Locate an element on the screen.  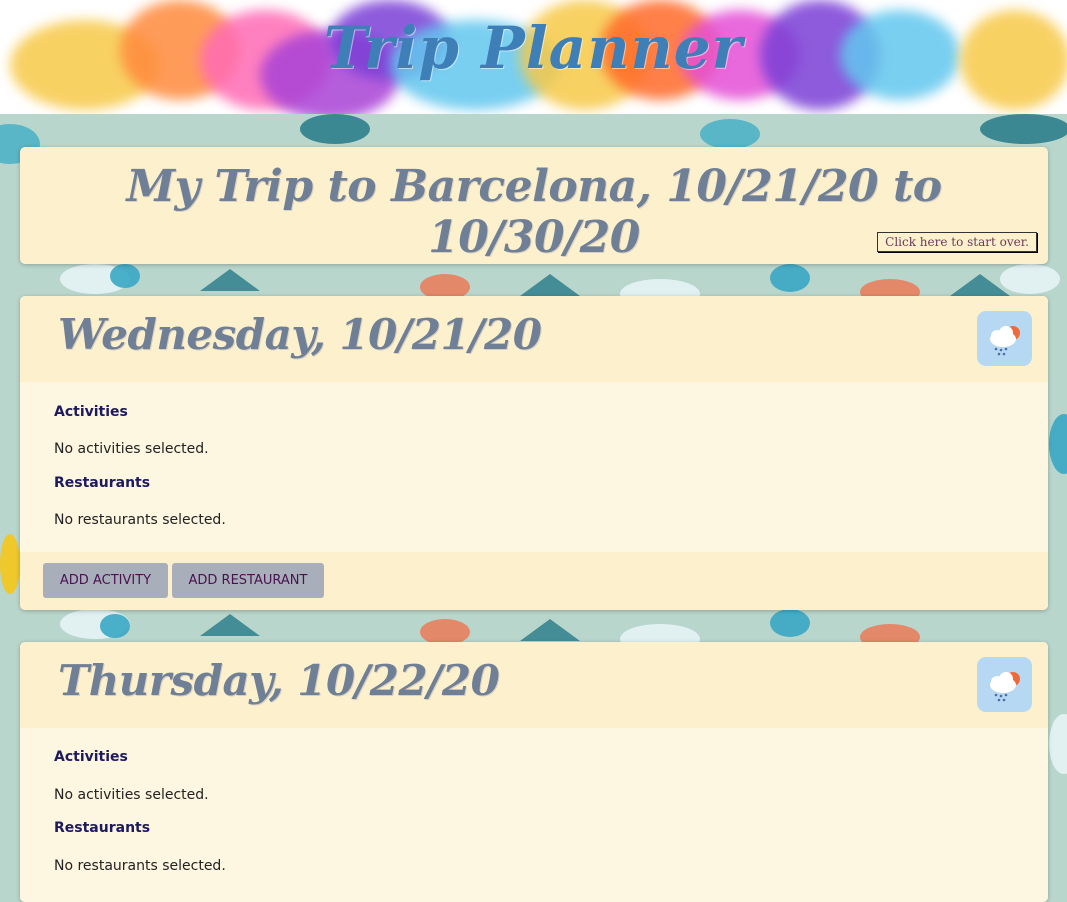
day-header: Thursday, 10/22/20 is located at coordinates (534, 685).